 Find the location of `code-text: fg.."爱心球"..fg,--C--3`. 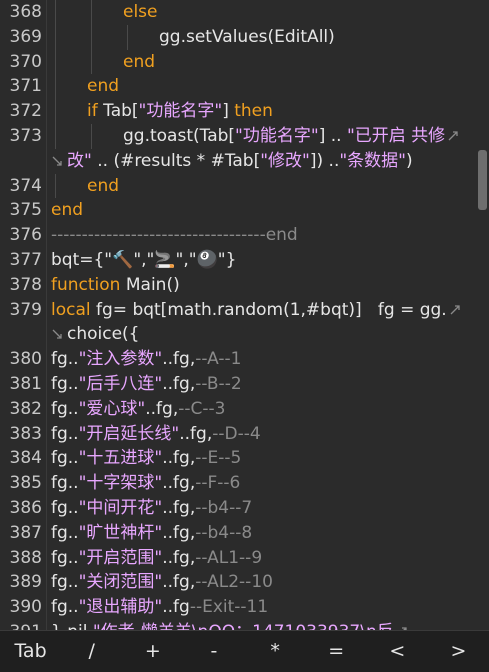

code-text: fg.."爱心球"..fg,--C--3 is located at coordinates (263, 409).